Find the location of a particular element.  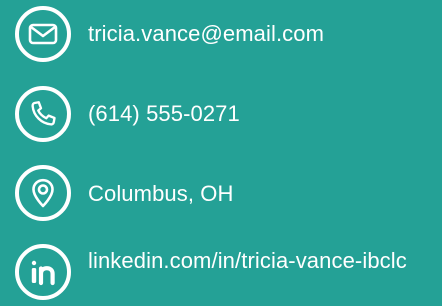

map-pin-icon is located at coordinates (43, 193).